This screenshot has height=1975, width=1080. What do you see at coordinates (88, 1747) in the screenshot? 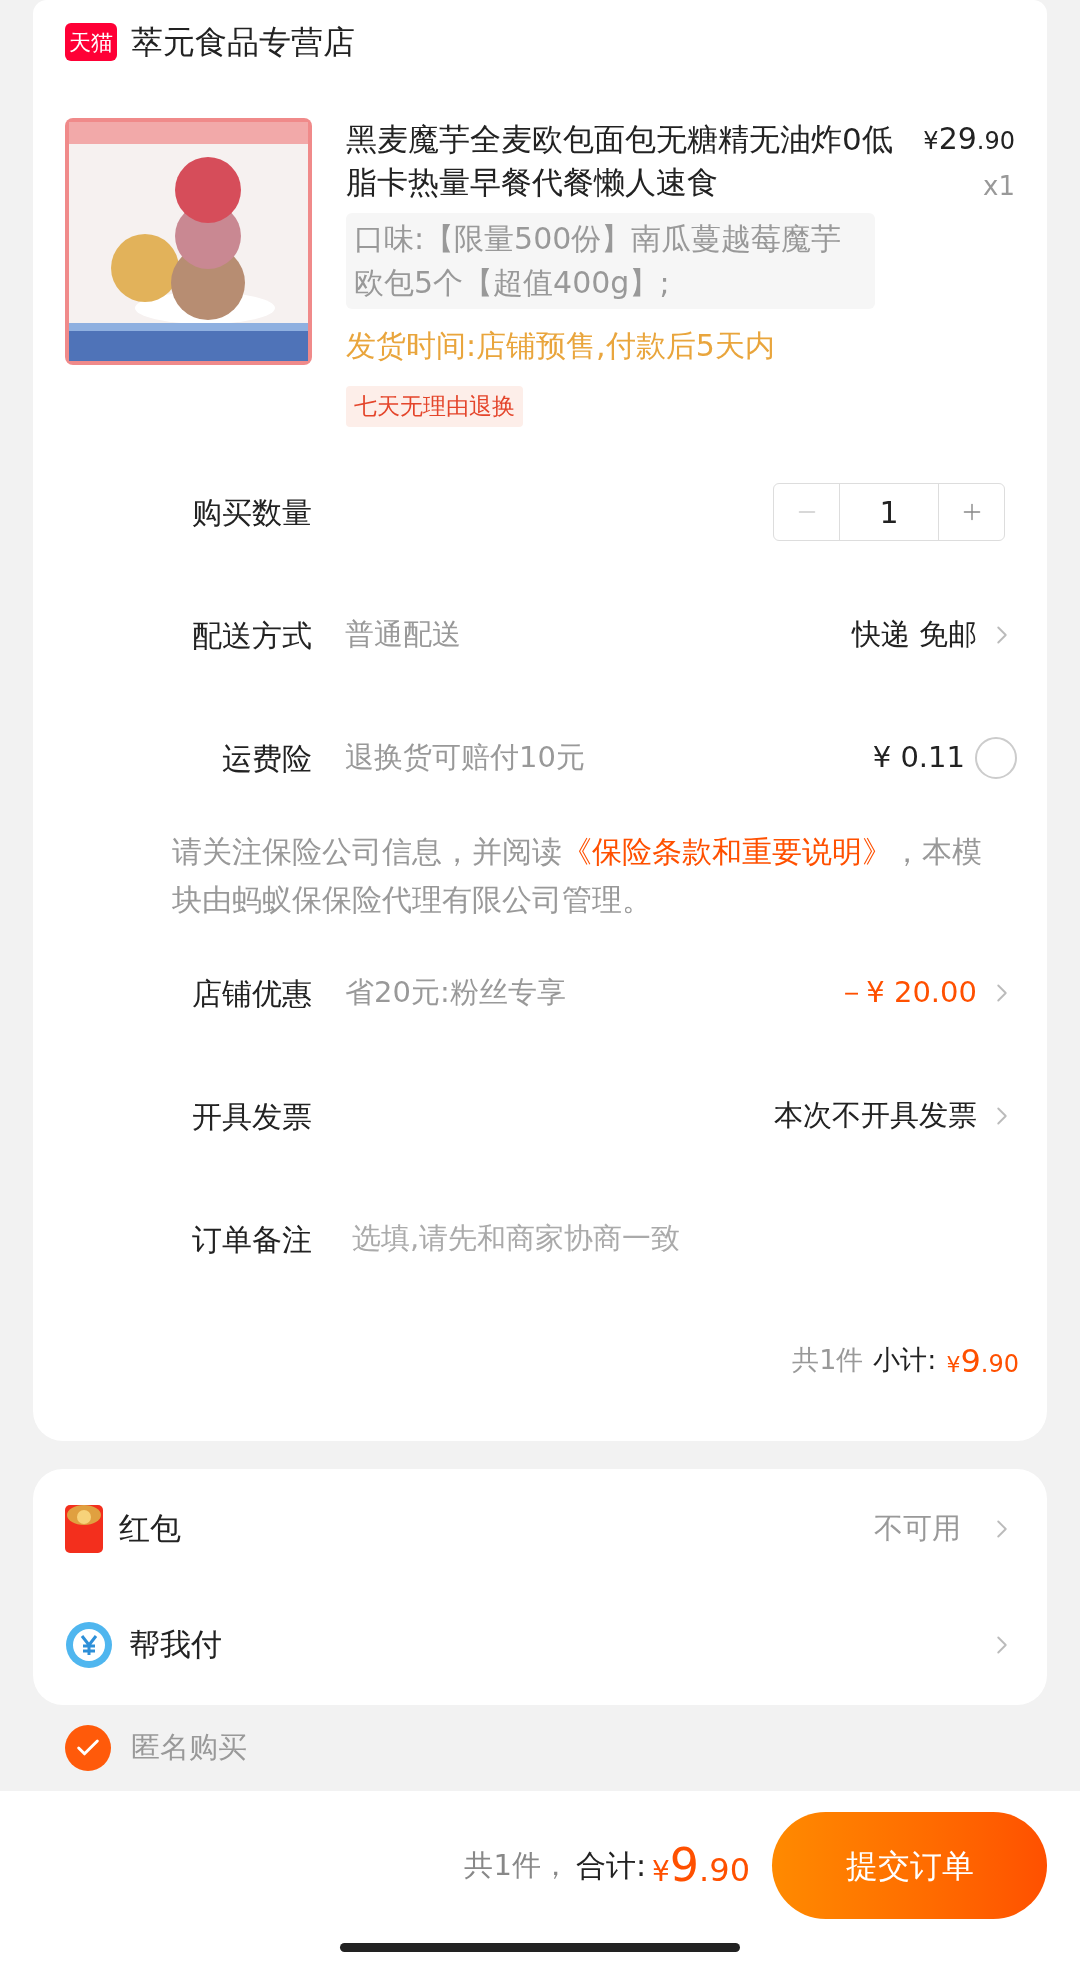
I see `anonymous-checkbox` at bounding box center [88, 1747].